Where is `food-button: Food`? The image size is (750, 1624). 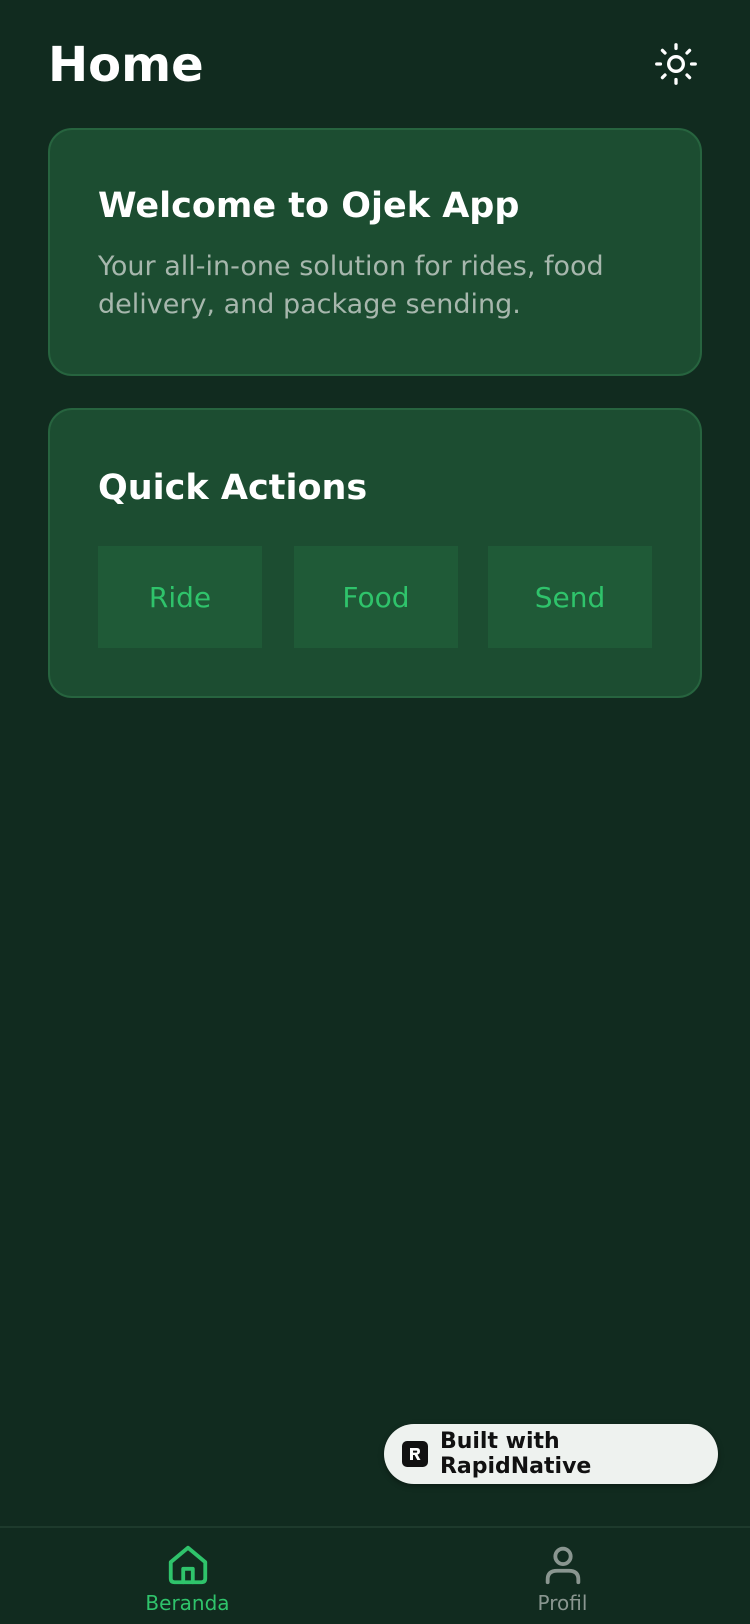 food-button: Food is located at coordinates (376, 597).